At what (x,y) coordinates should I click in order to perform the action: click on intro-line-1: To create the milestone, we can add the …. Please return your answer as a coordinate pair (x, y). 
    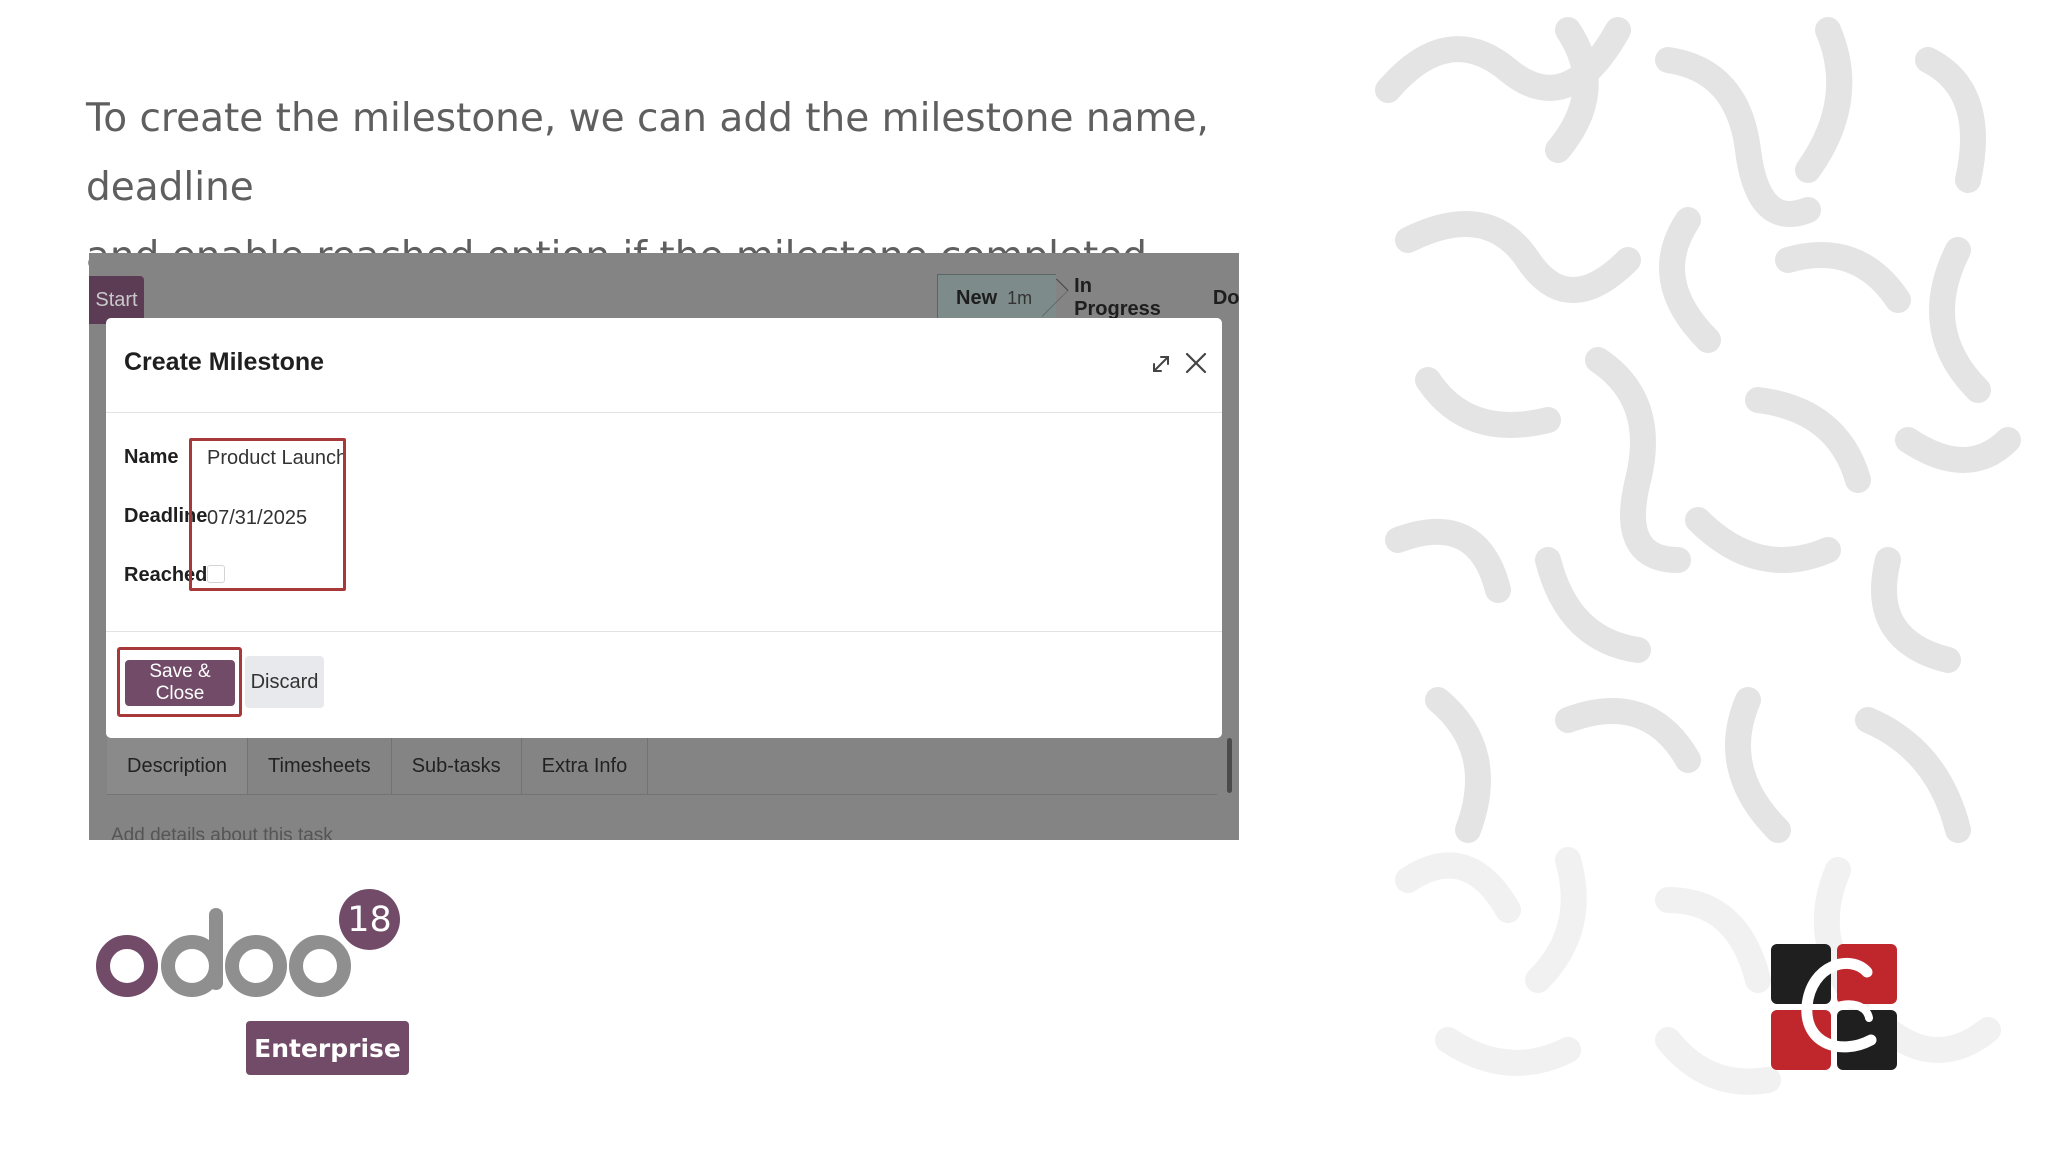
    Looking at the image, I should click on (647, 153).